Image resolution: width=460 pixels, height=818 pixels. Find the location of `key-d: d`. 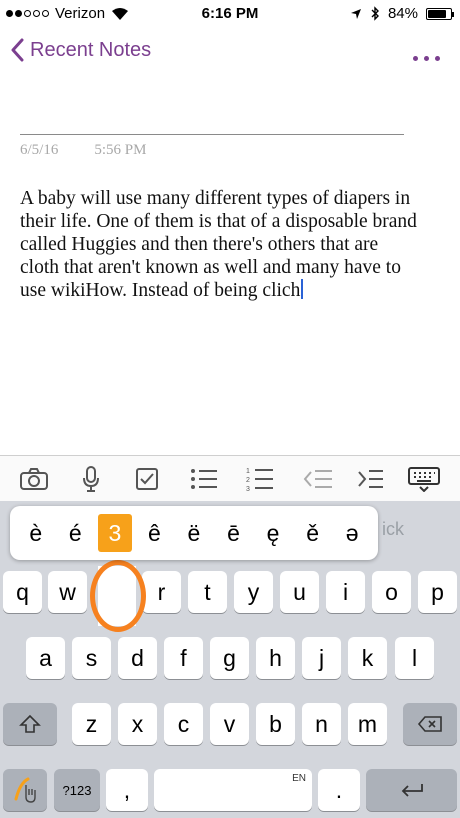

key-d: d is located at coordinates (137, 658).